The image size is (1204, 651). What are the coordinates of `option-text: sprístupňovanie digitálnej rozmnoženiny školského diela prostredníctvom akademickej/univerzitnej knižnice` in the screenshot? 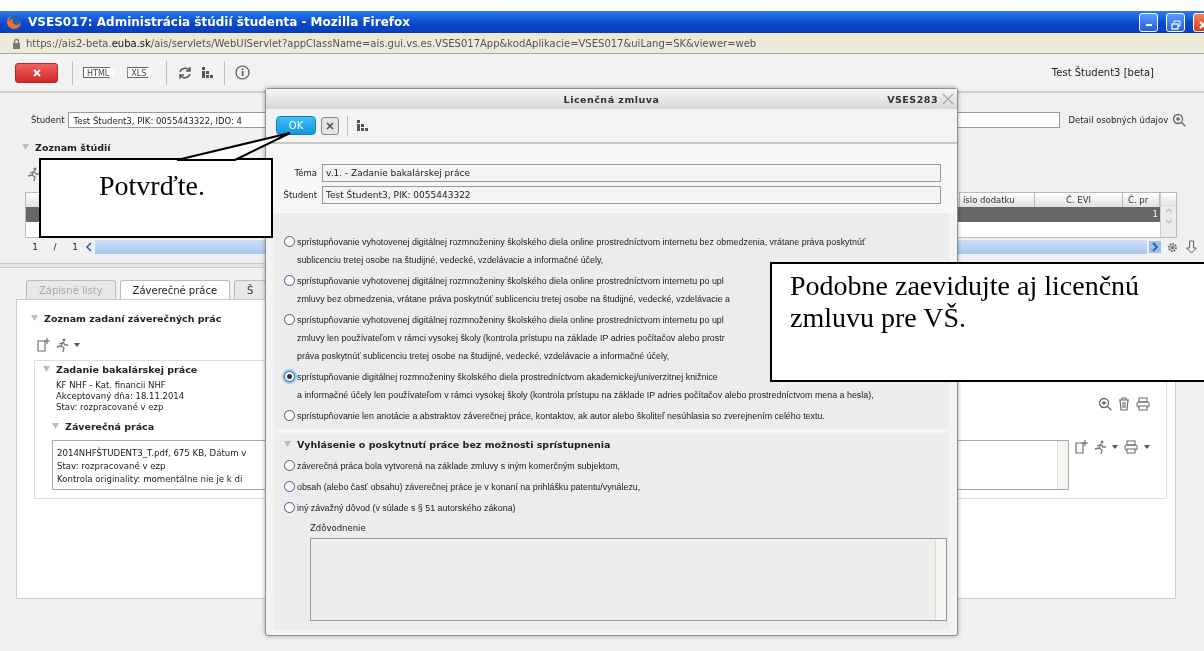 It's located at (507, 377).